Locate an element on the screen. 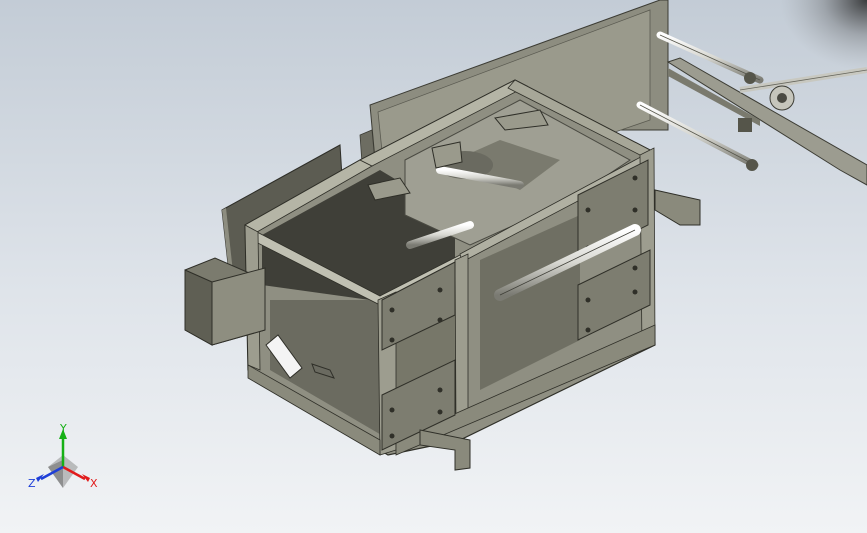 The image size is (867, 533). viewport-corner-shadow is located at coordinates (823, 35).